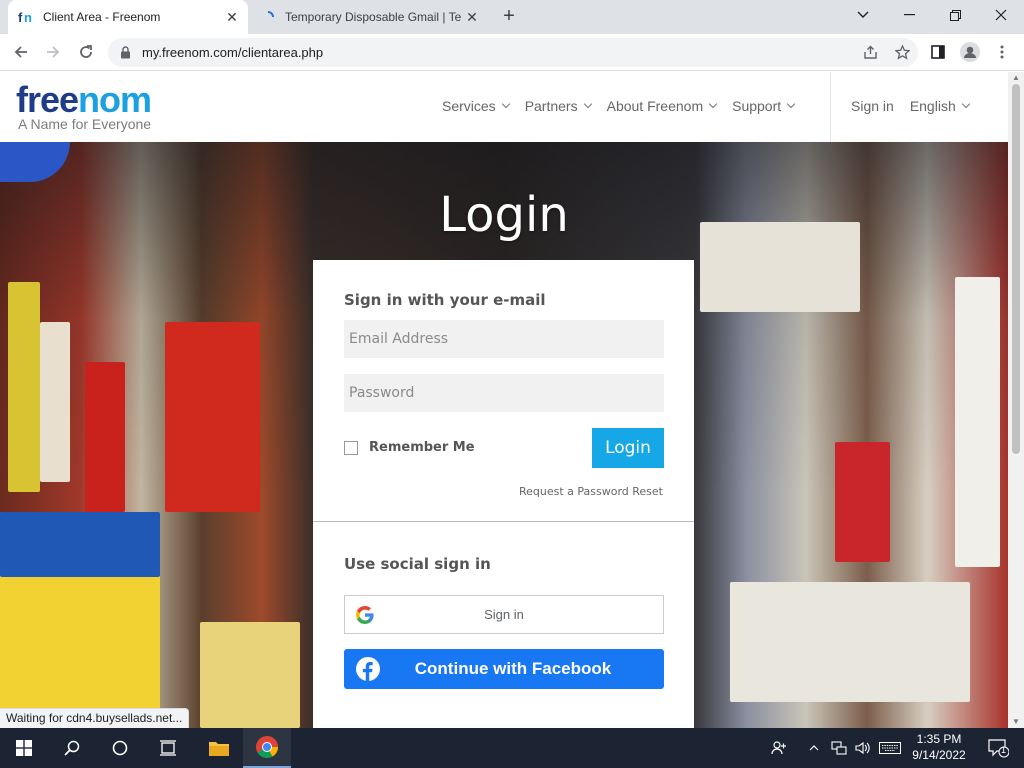 The width and height of the screenshot is (1024, 768). Describe the element at coordinates (1016, 269) in the screenshot. I see `scrollbar-thumb` at that location.